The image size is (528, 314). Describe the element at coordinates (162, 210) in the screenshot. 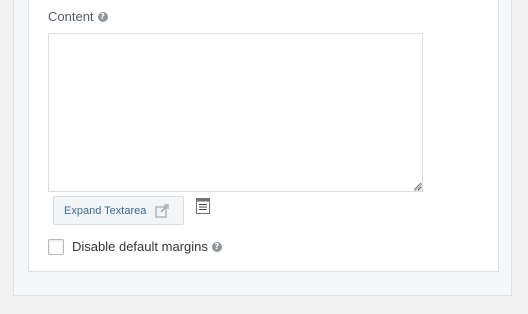

I see `edit-external-icon` at that location.